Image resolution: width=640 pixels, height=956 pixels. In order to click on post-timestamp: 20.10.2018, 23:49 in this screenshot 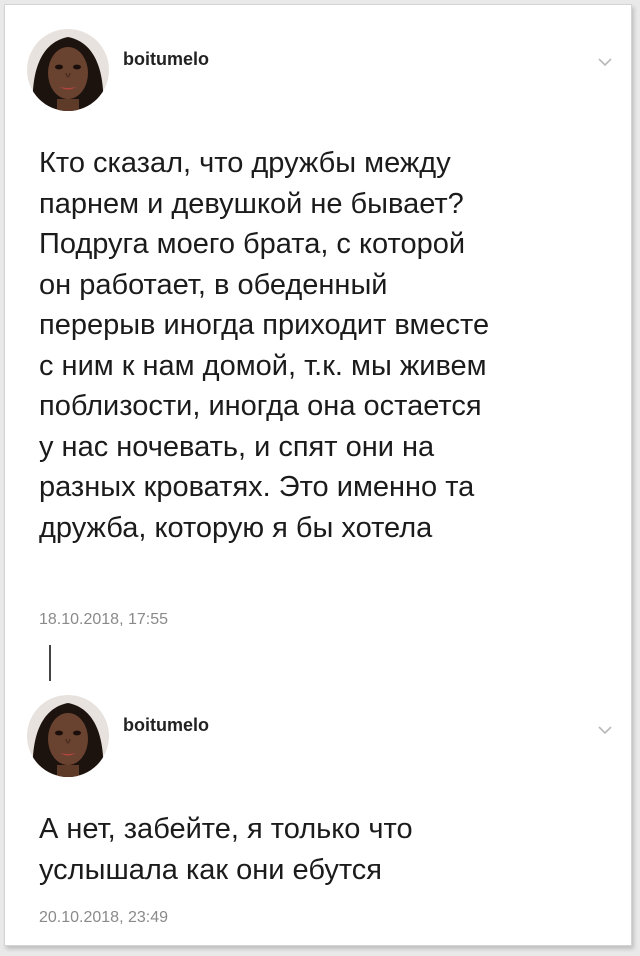, I will do `click(103, 918)`.